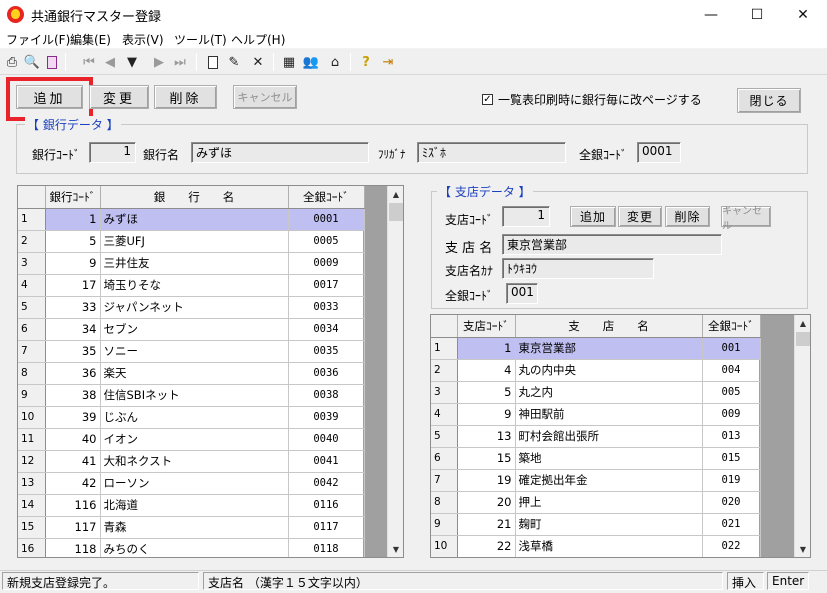 This screenshot has width=827, height=593. What do you see at coordinates (486, 458) in the screenshot?
I see `branch-code-cell: 15` at bounding box center [486, 458].